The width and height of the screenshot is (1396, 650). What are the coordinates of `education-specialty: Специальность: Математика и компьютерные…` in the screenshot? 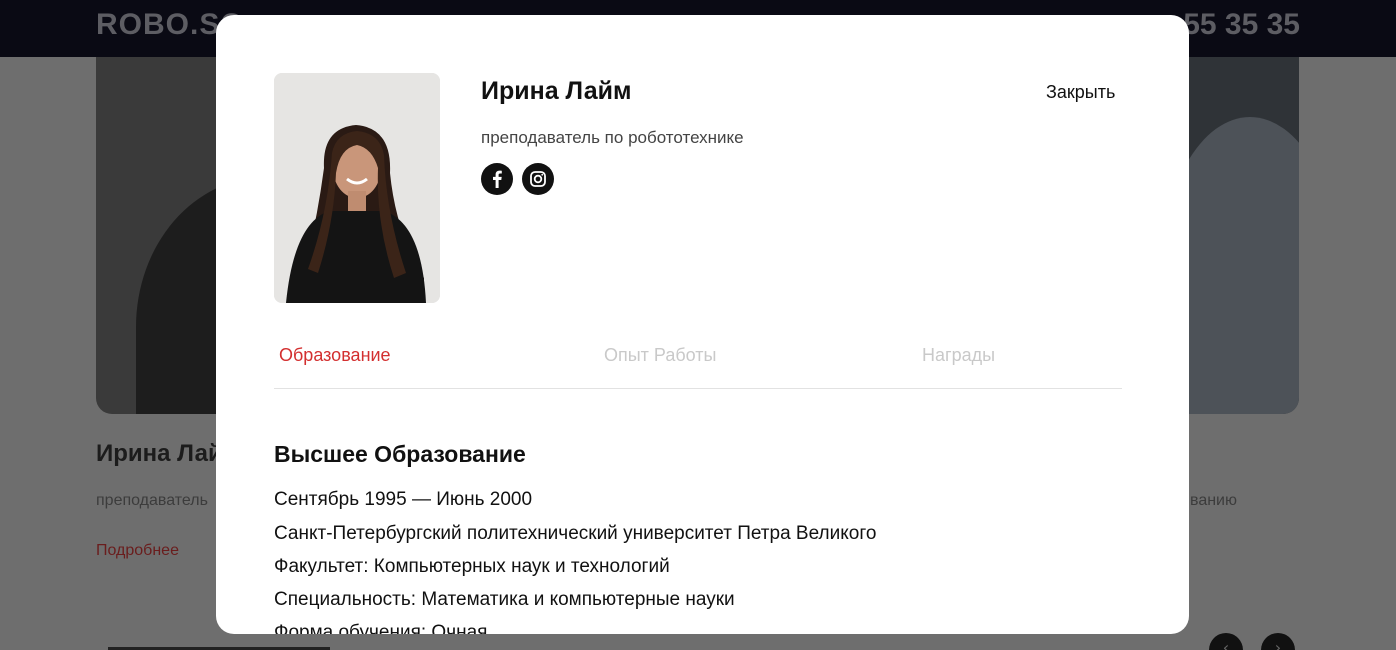 It's located at (504, 599).